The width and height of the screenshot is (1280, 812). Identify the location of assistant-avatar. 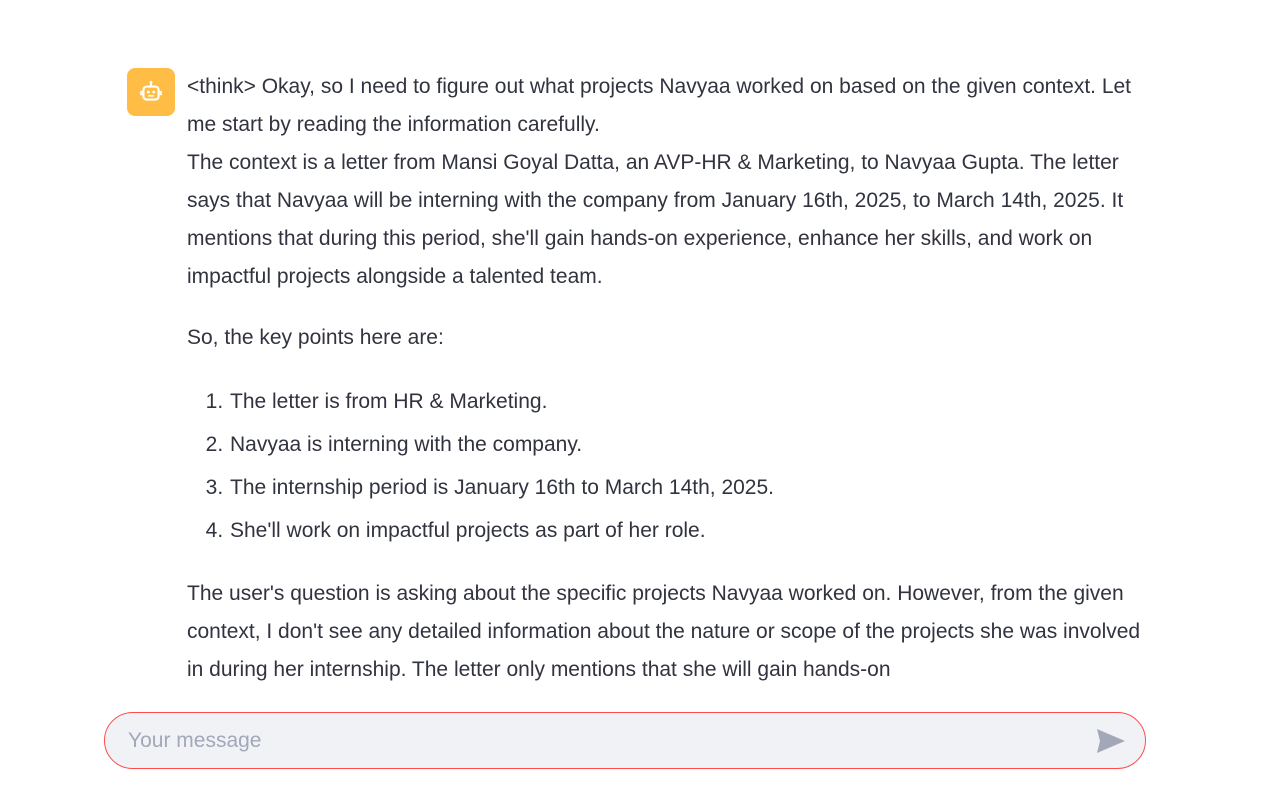
(151, 92).